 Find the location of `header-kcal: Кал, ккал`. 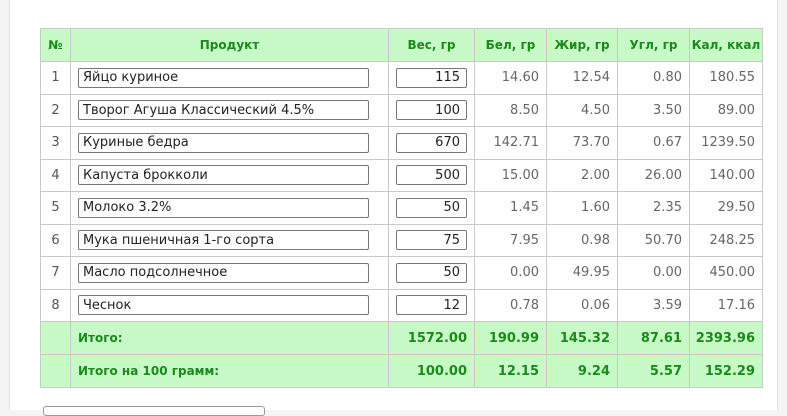

header-kcal: Кал, ккал is located at coordinates (726, 45).